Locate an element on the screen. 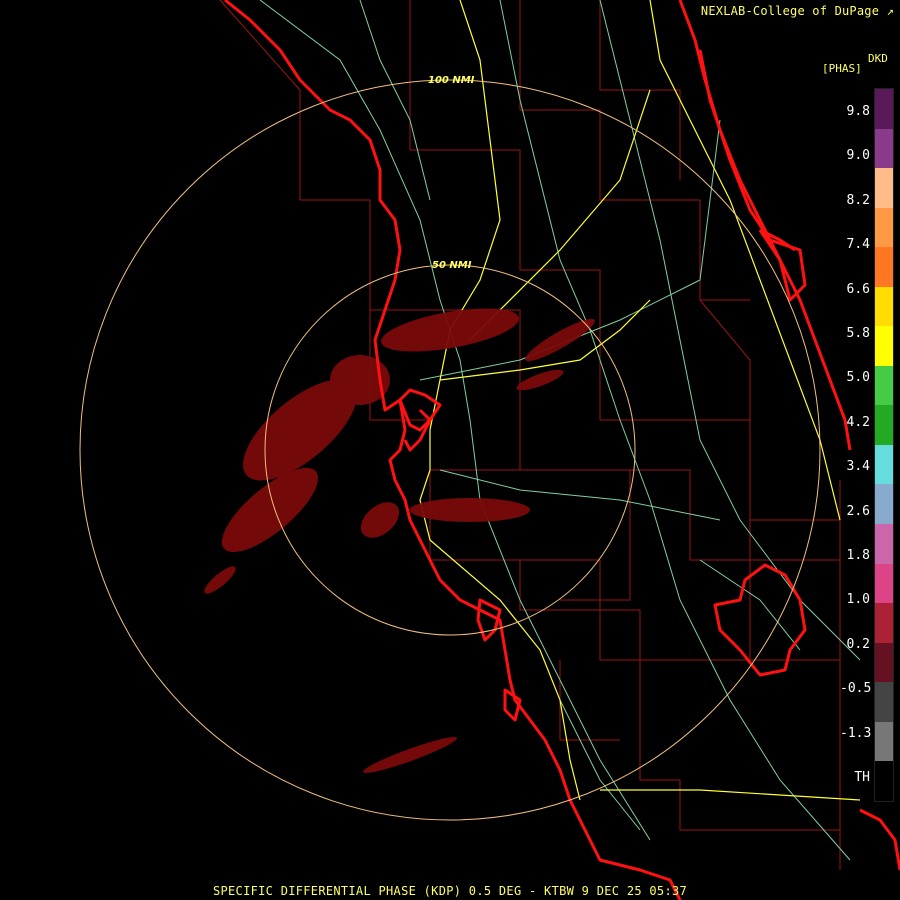  cursor-icon: ↗ is located at coordinates (890, 11).